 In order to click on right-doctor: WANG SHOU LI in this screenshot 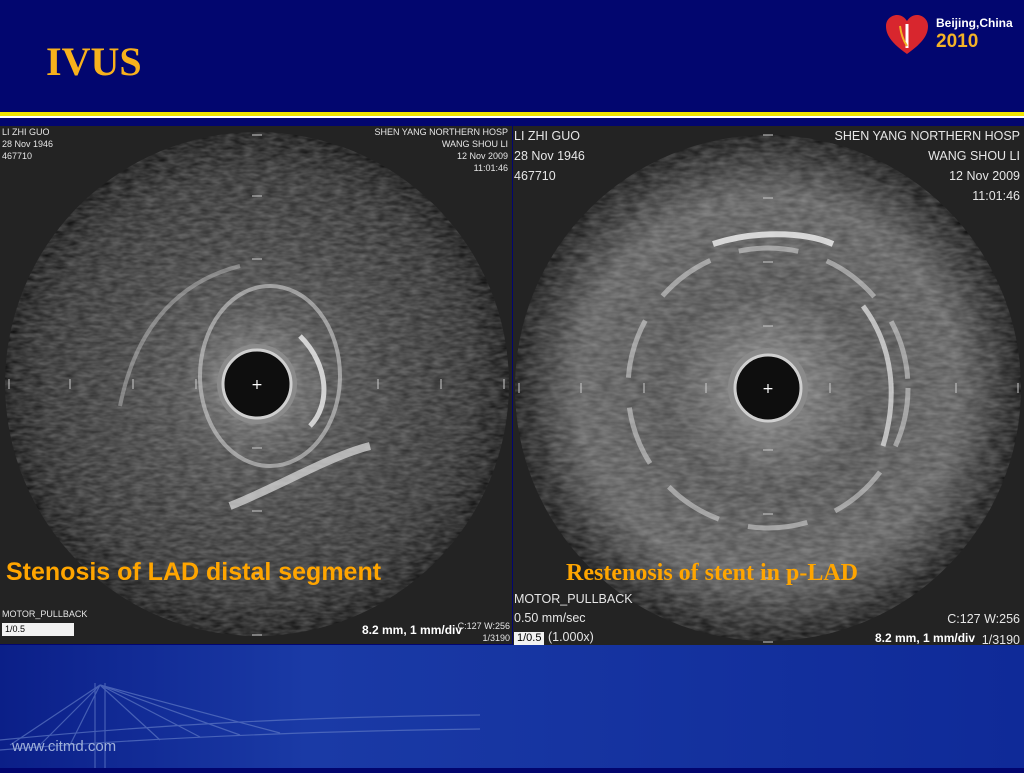, I will do `click(974, 156)`.